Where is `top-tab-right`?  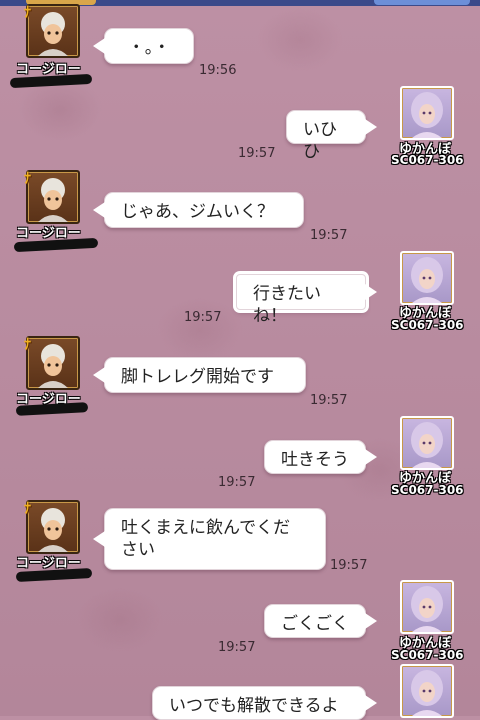 top-tab-right is located at coordinates (422, 2).